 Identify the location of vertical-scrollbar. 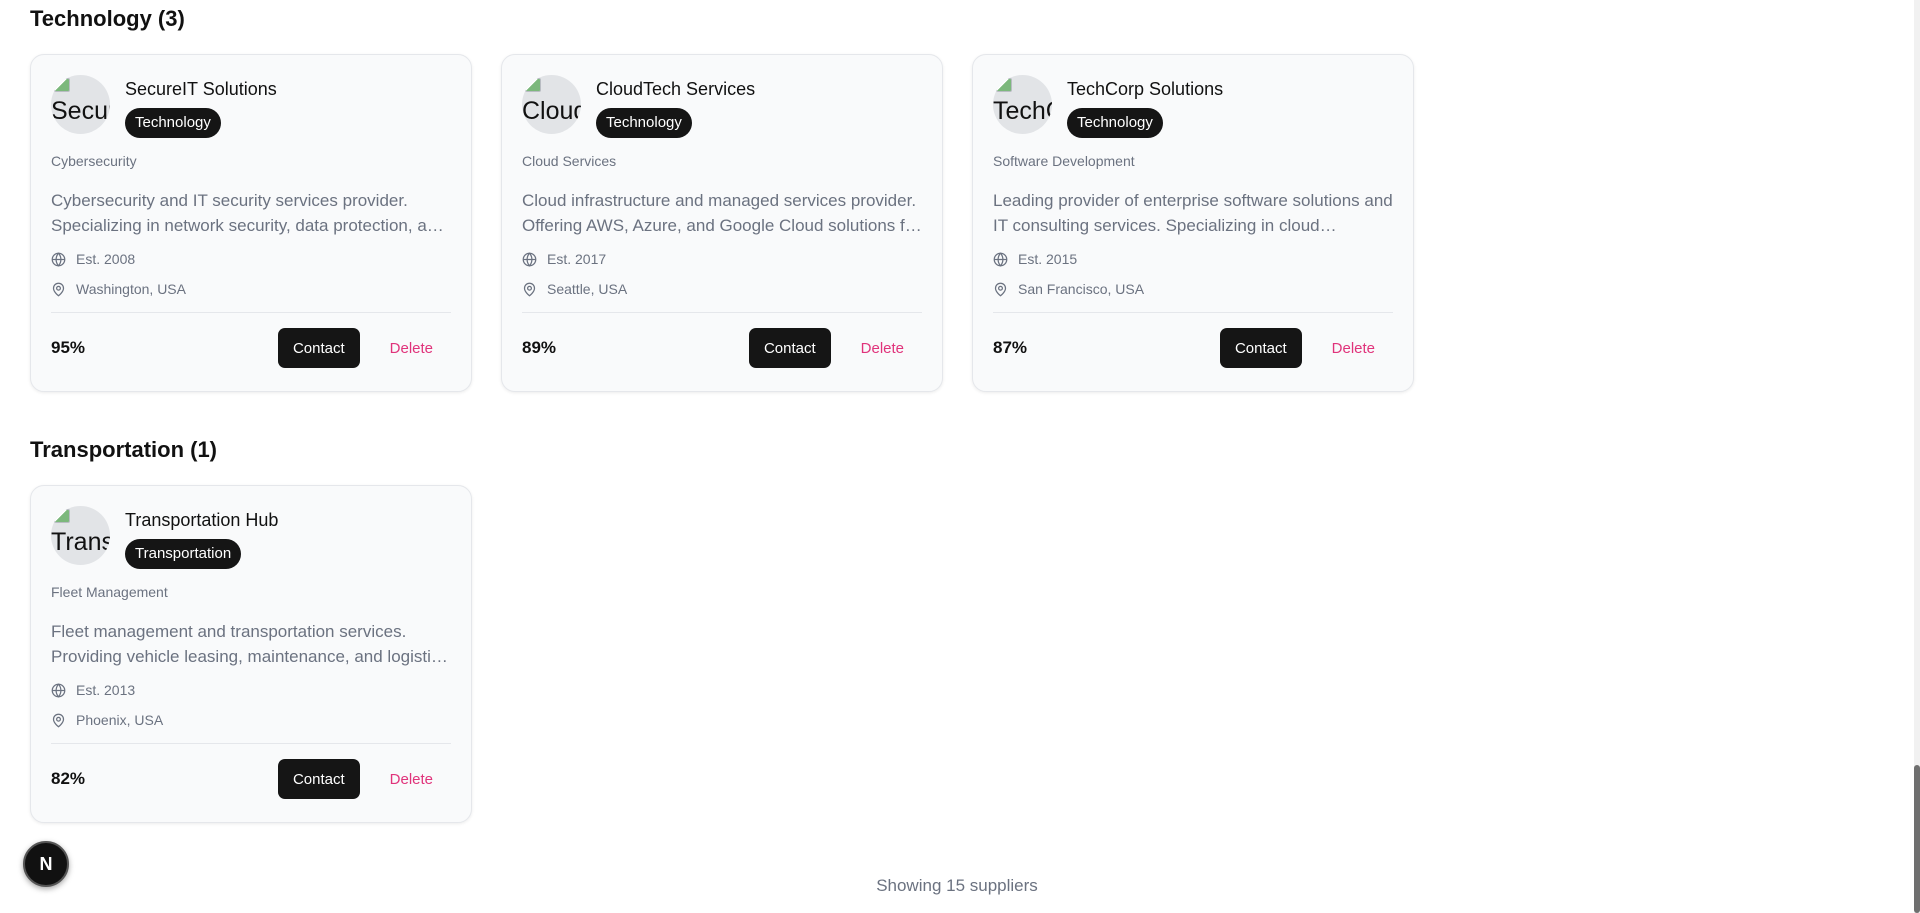
(1917, 456).